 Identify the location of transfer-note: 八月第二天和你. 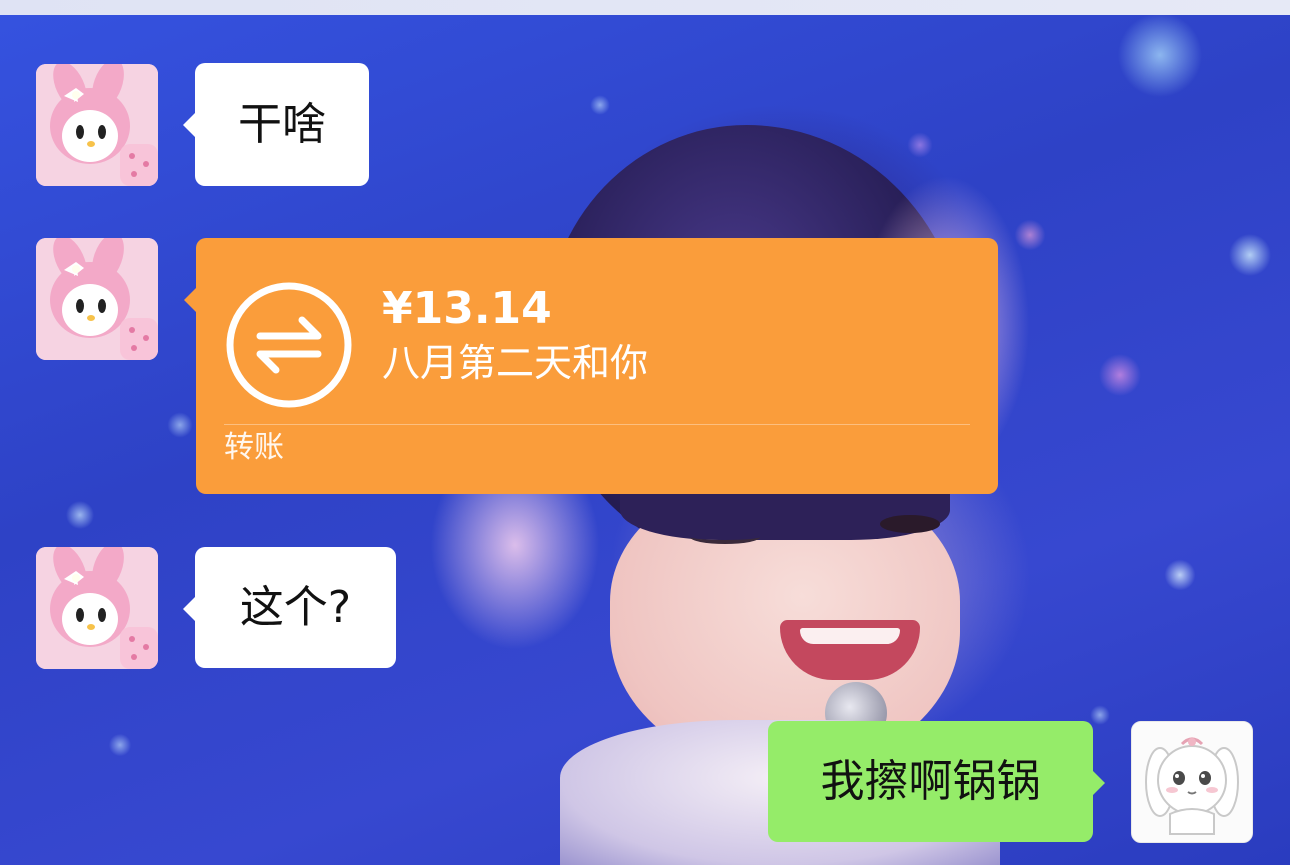
(515, 363).